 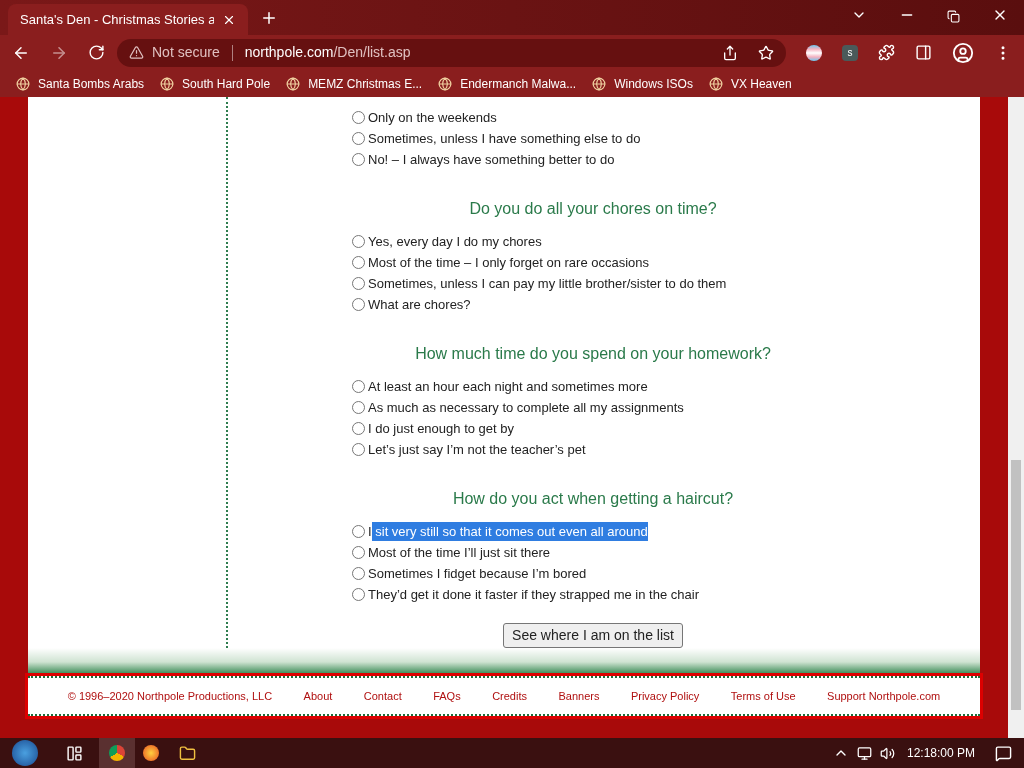 I want to click on footer-link: Support Northpole.com, so click(x=884, y=696).